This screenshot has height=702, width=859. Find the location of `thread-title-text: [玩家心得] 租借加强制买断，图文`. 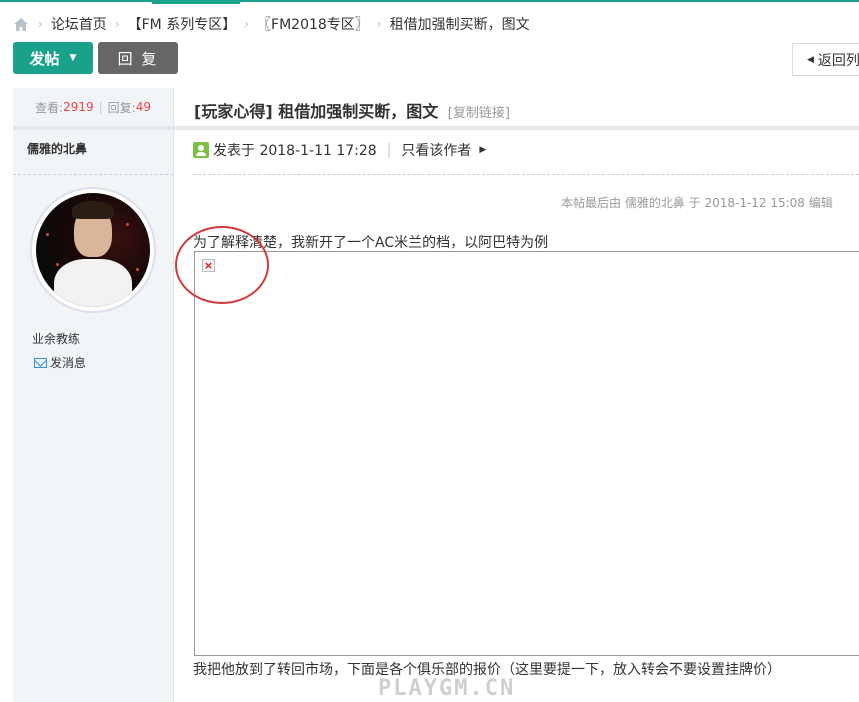

thread-title-text: [玩家心得] 租借加强制买断，图文 is located at coordinates (316, 111).